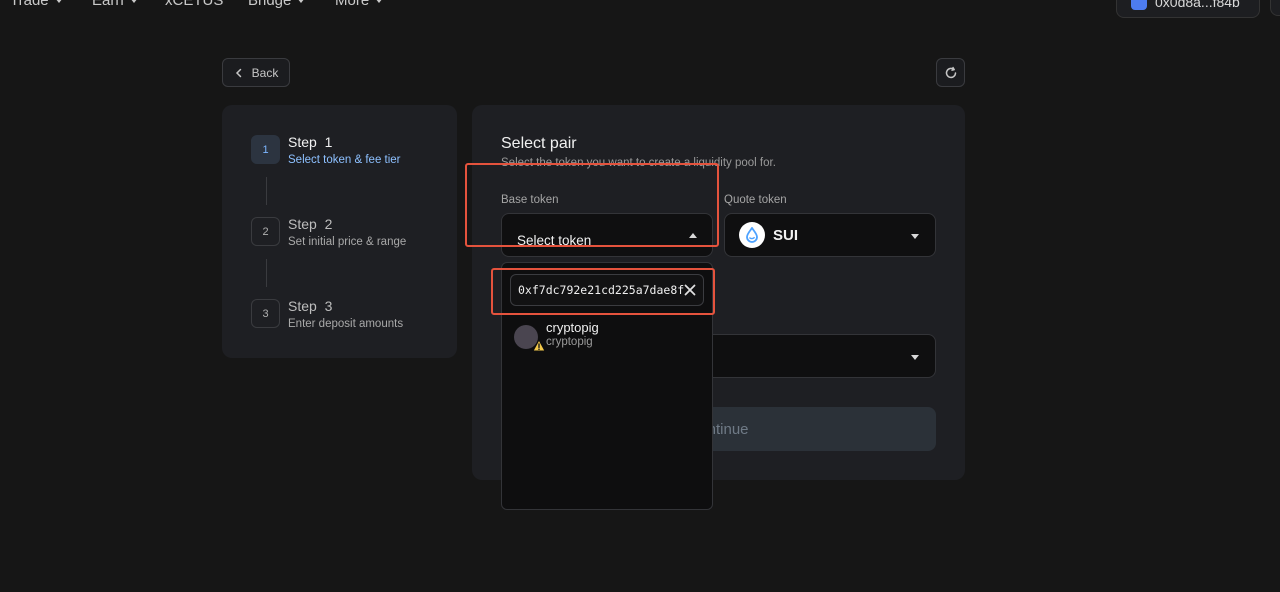  Describe the element at coordinates (1275, 8) in the screenshot. I see `settings-icon` at that location.